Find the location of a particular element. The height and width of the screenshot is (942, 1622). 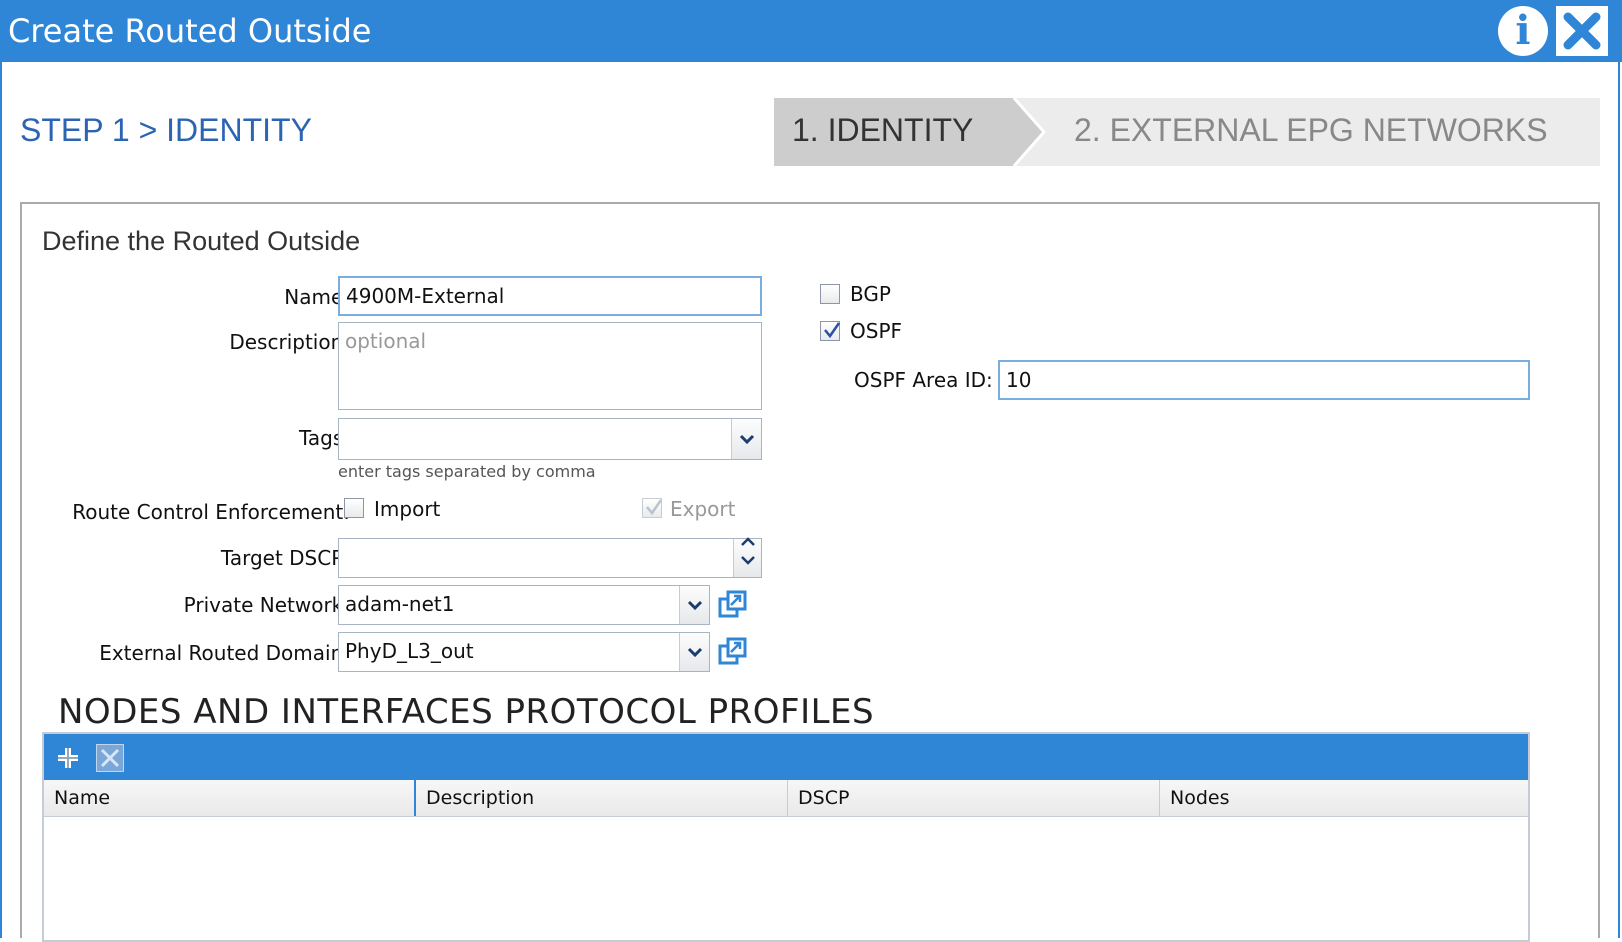

target-dscp-label: Target DSCP: is located at coordinates (285, 558).